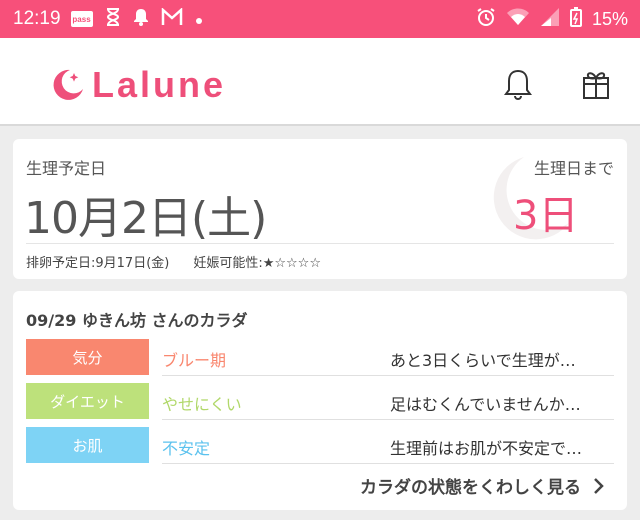 This screenshot has height=520, width=640. Describe the element at coordinates (609, 18) in the screenshot. I see `battery-percent: 15%` at that location.